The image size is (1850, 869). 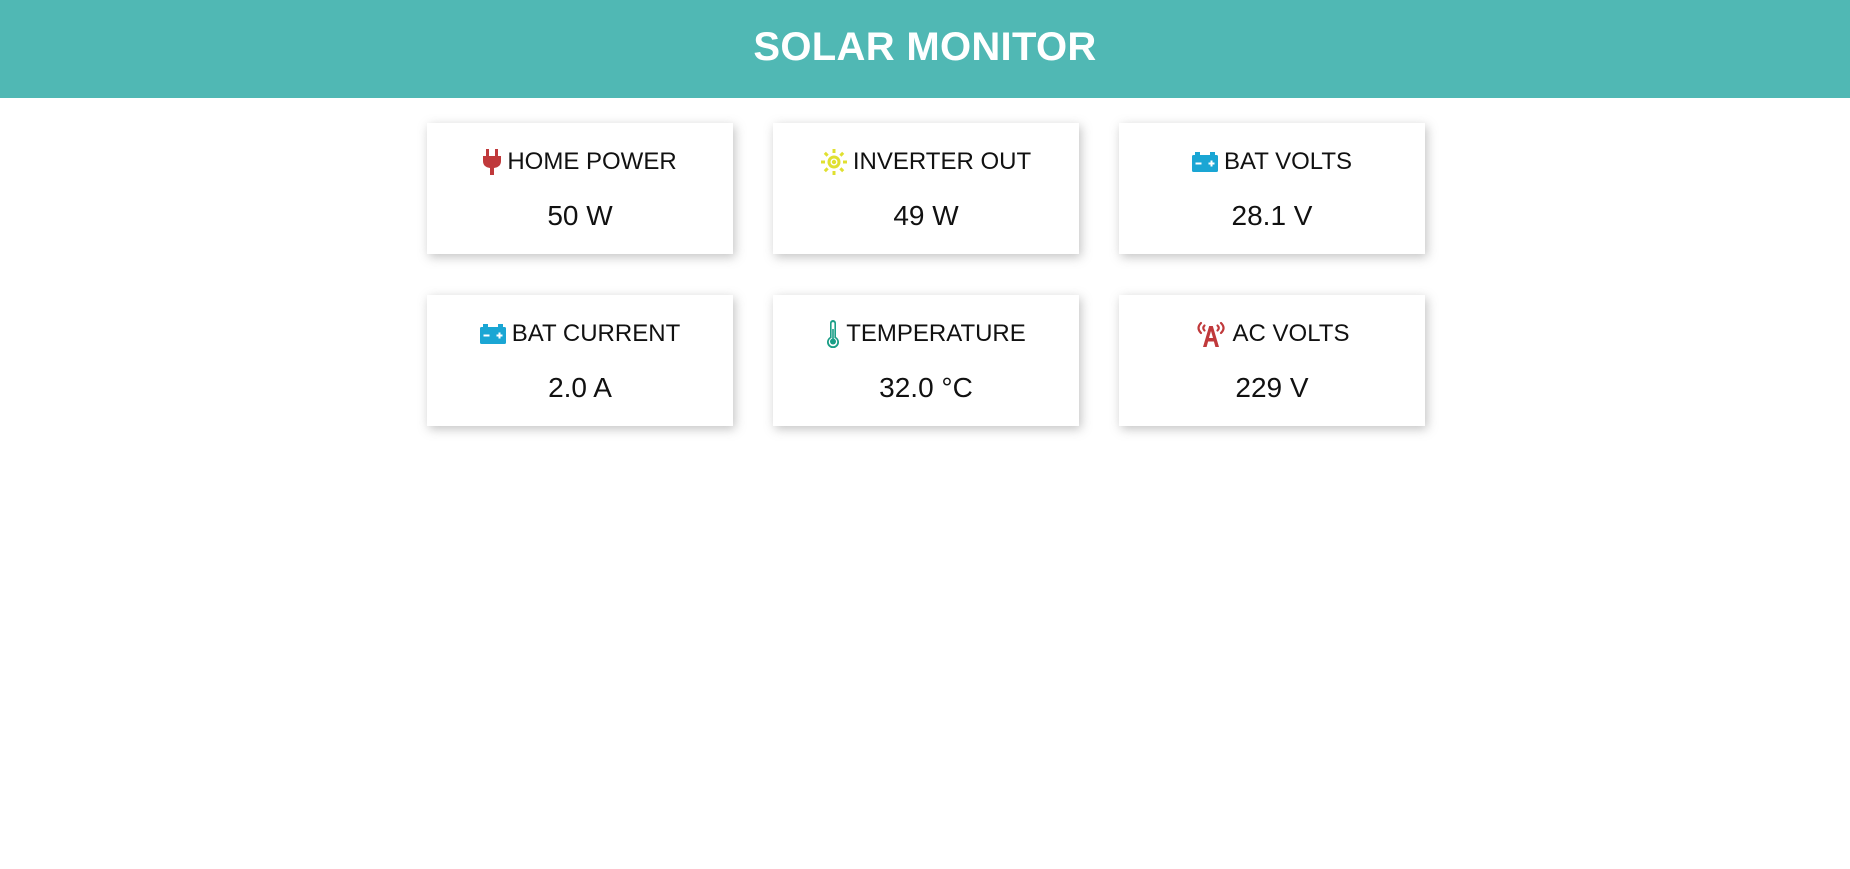 What do you see at coordinates (596, 333) in the screenshot?
I see `card-label: BAT CURRENT` at bounding box center [596, 333].